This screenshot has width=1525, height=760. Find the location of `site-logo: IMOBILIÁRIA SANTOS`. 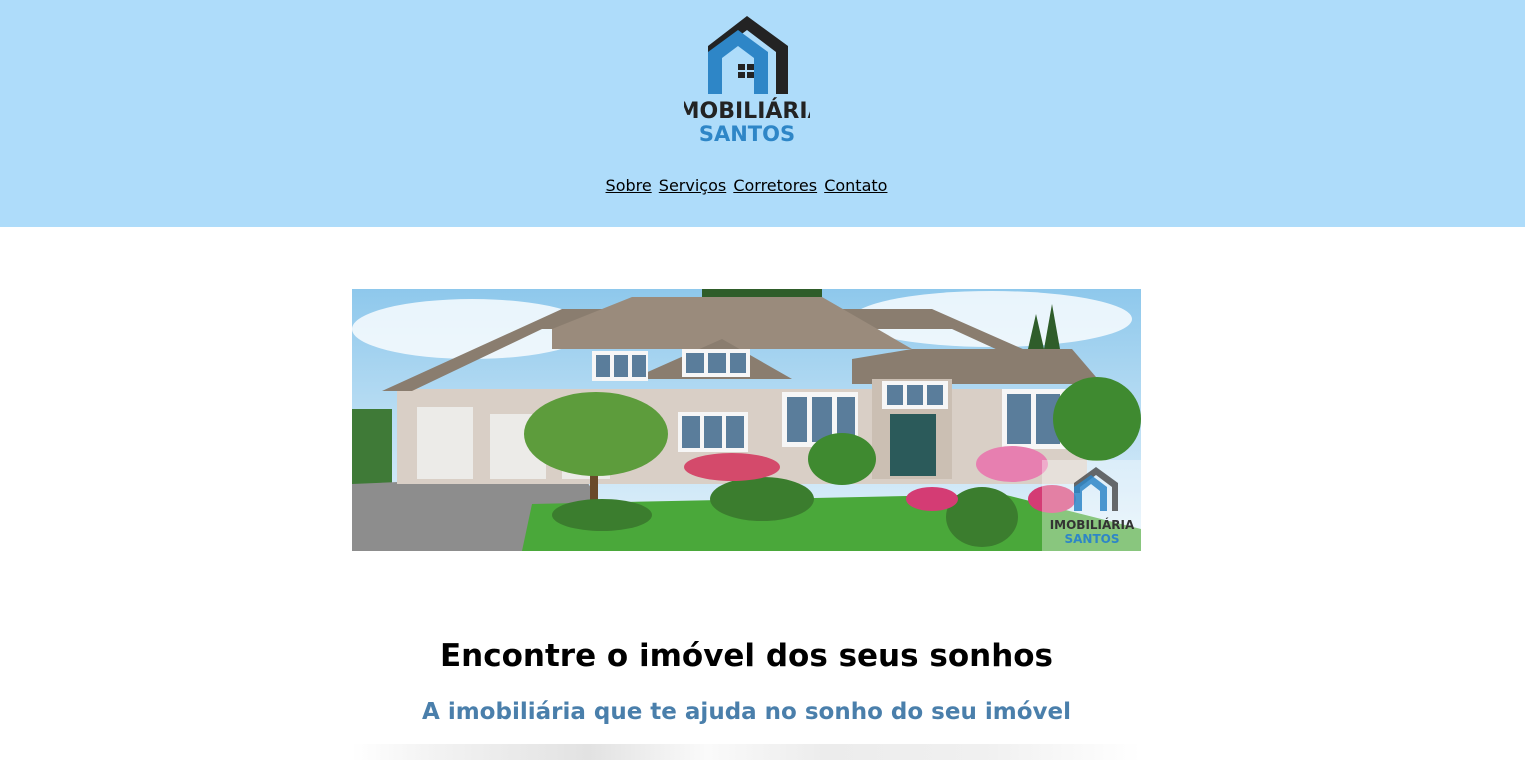

site-logo: IMOBILIÁRIA SANTOS is located at coordinates (747, 81).